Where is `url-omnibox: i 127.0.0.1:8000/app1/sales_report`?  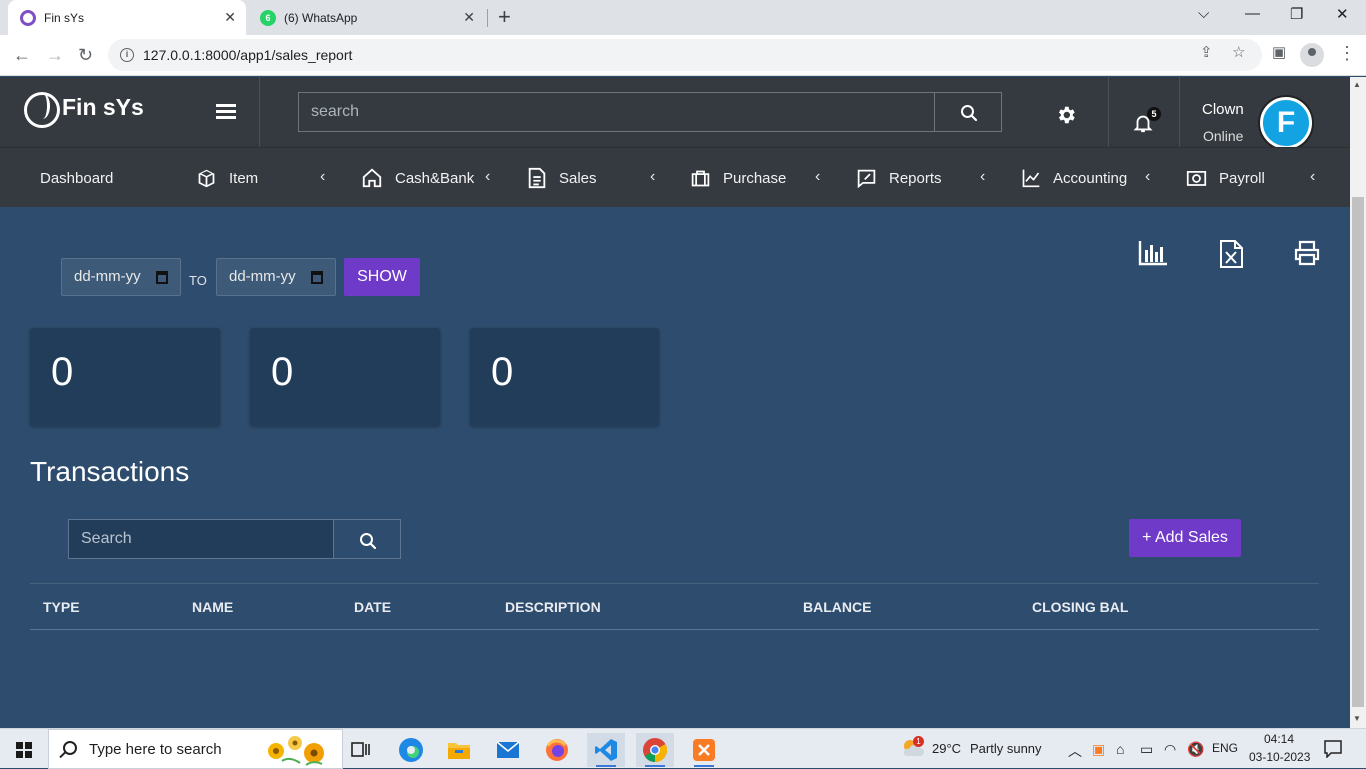 url-omnibox: i 127.0.0.1:8000/app1/sales_report is located at coordinates (685, 55).